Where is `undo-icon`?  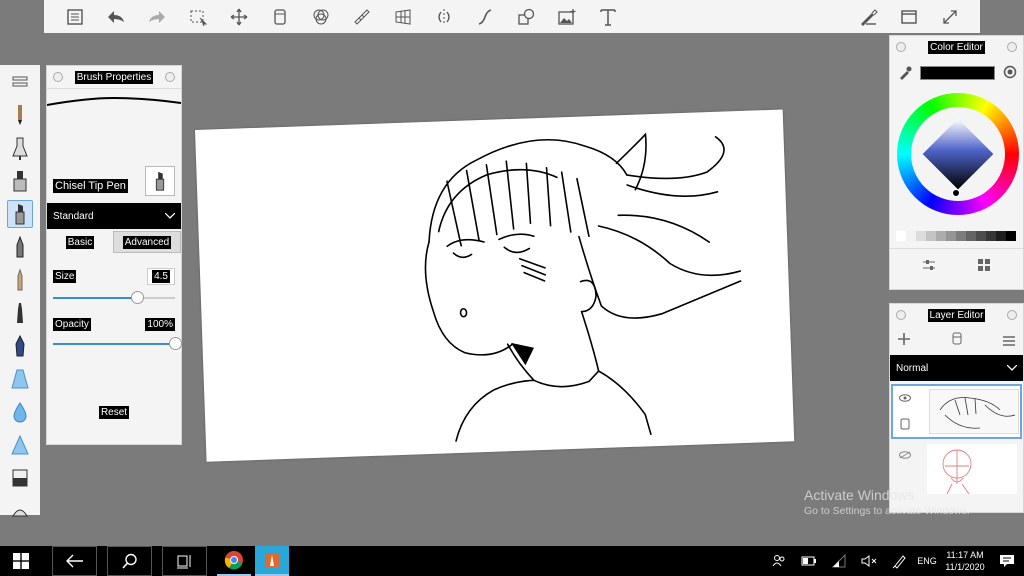 undo-icon is located at coordinates (115, 16).